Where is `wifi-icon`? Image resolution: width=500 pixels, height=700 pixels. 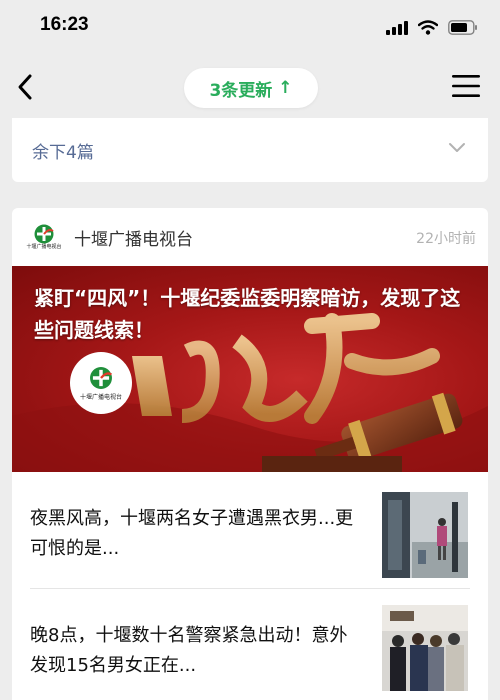 wifi-icon is located at coordinates (428, 27).